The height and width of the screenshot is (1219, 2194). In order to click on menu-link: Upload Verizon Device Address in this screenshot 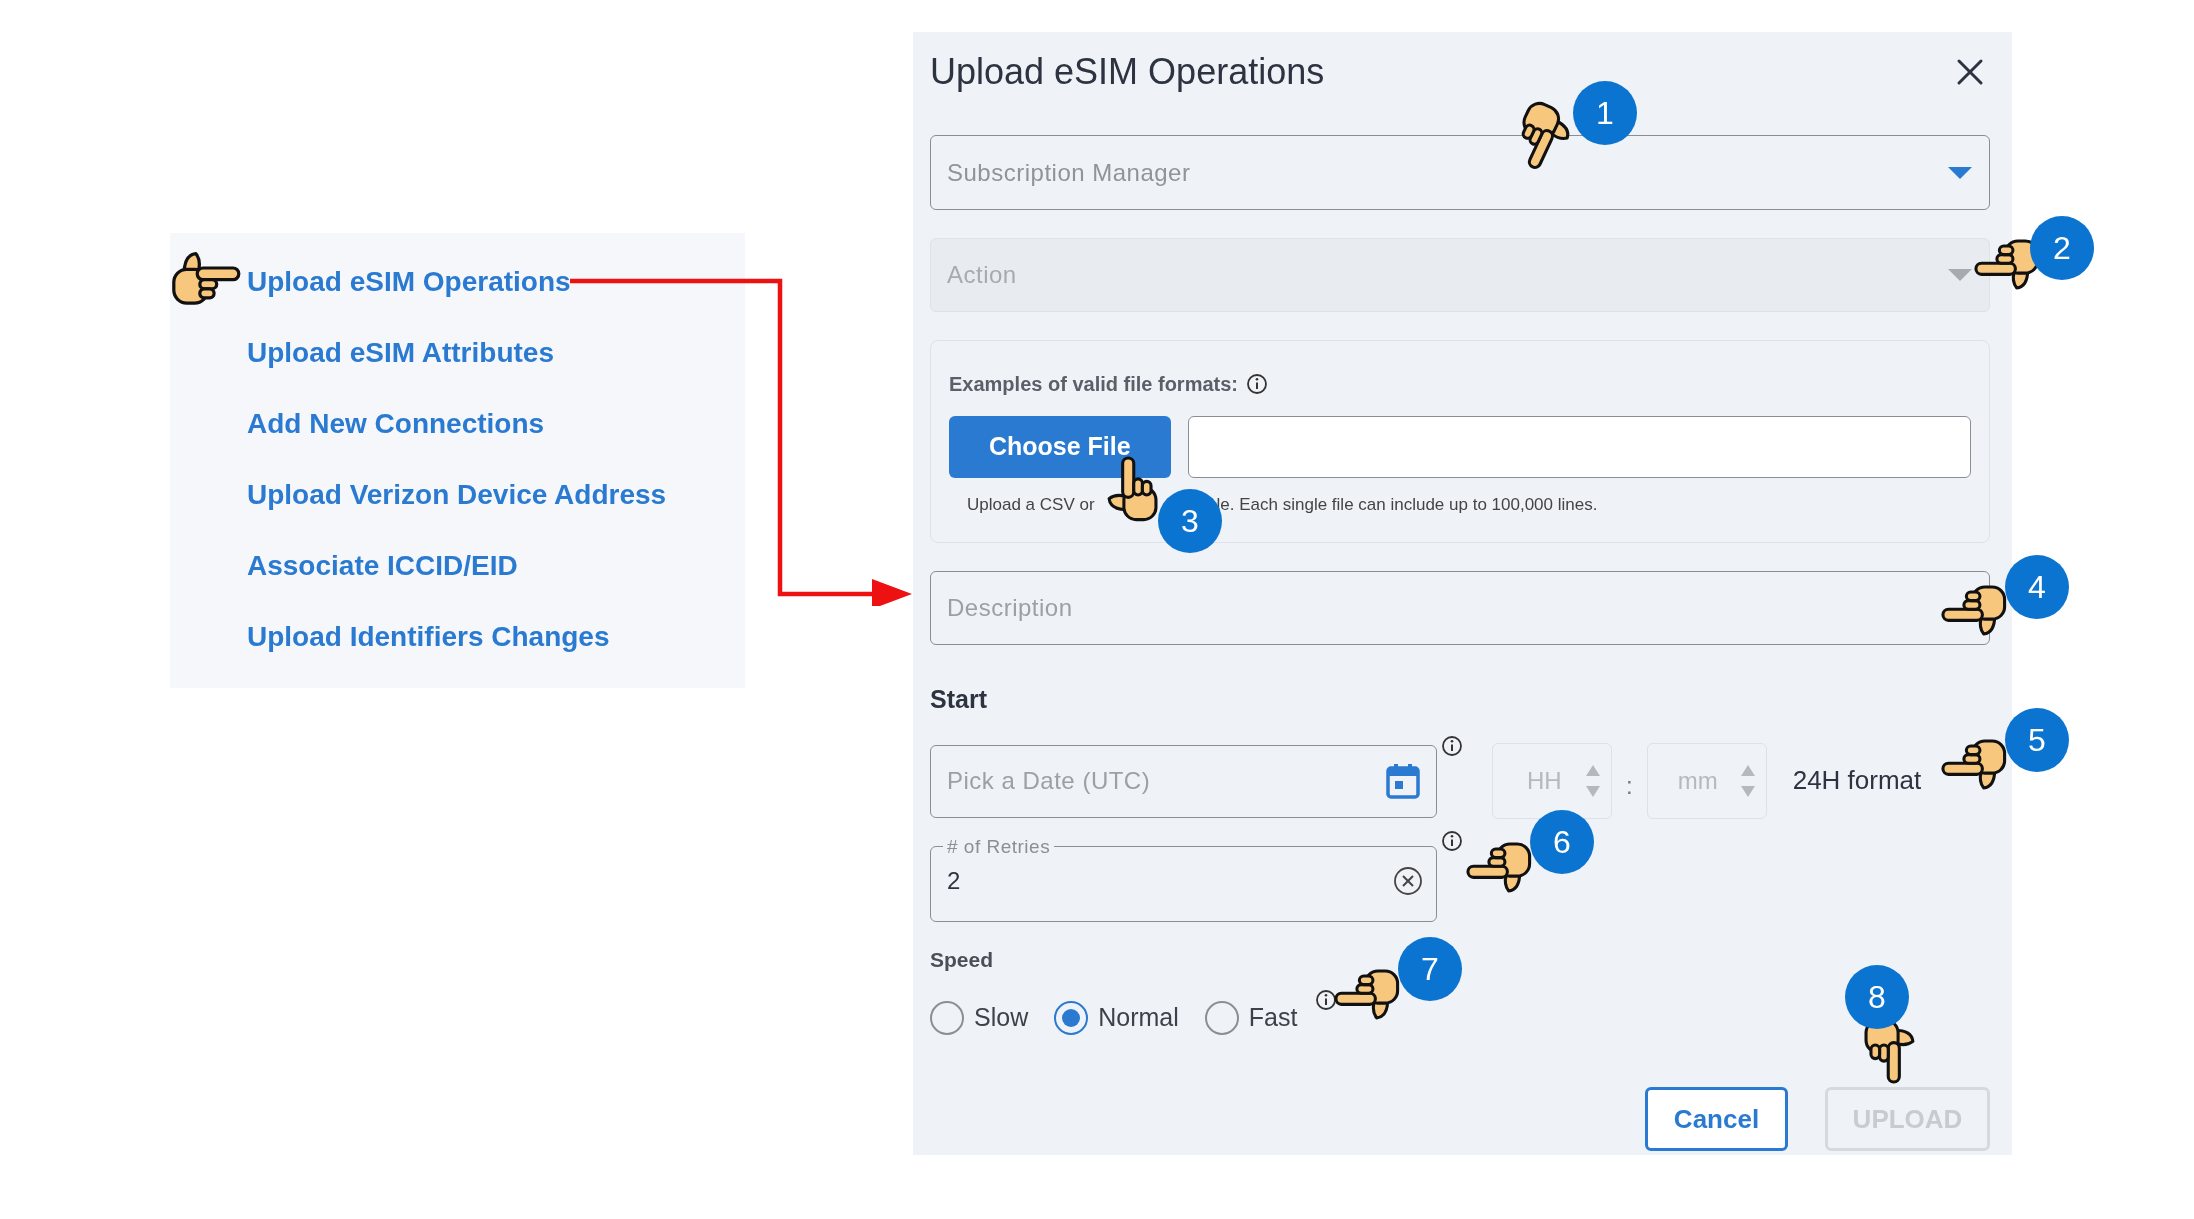, I will do `click(457, 495)`.